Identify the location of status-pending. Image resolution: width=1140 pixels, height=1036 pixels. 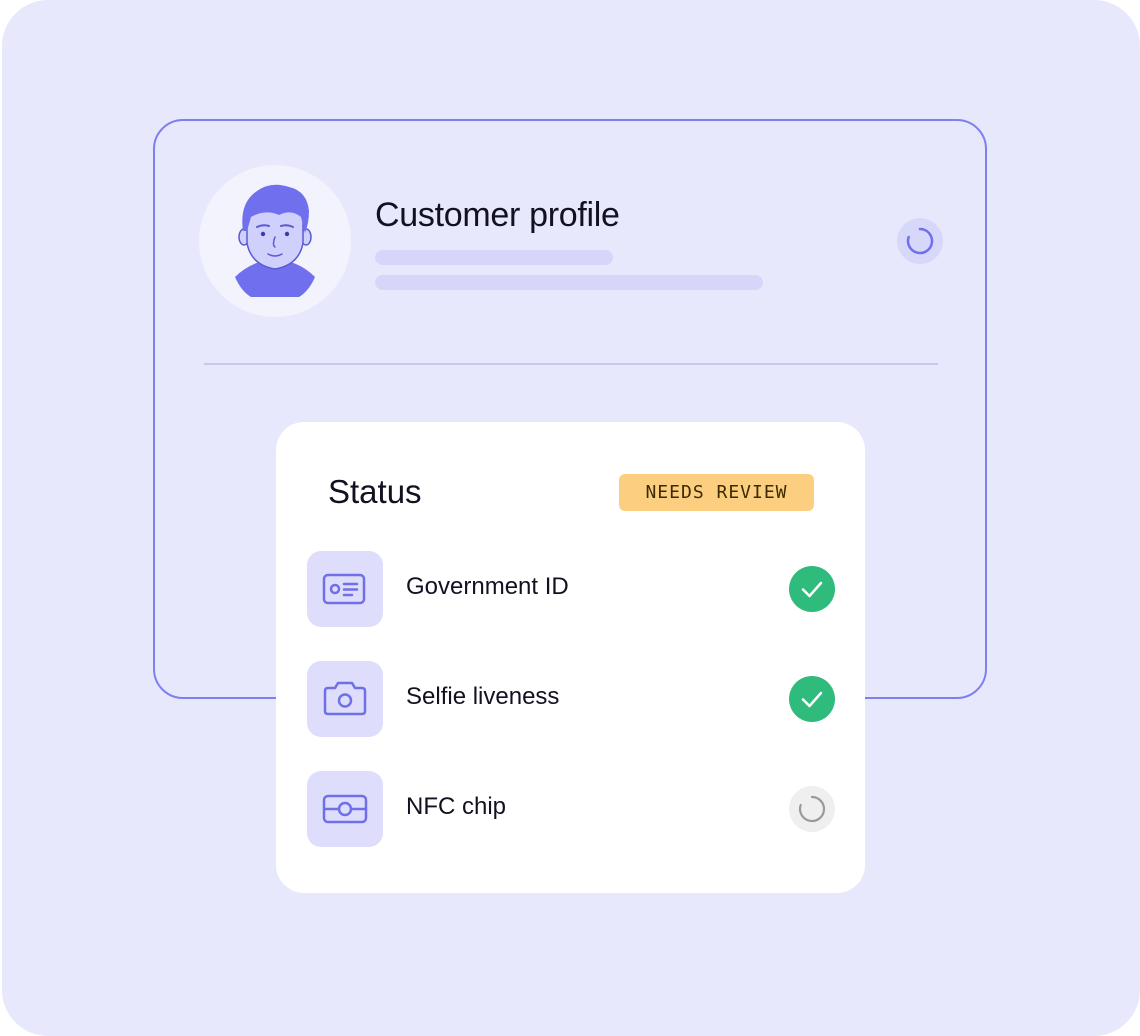
(812, 809).